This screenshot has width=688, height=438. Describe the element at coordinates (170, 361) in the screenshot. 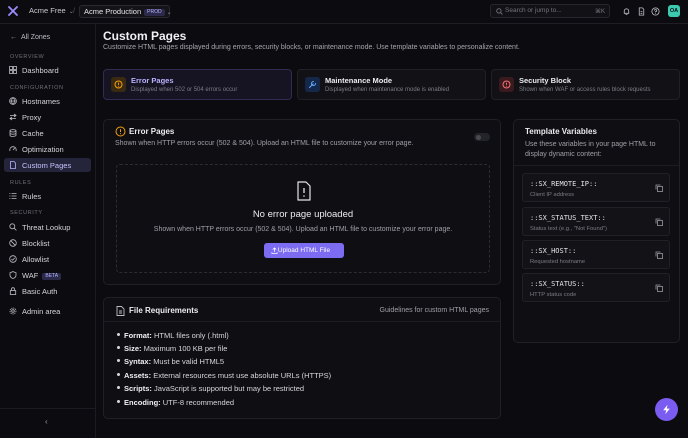

I see `requirement-item: Syntax: Must be valid HTML5` at that location.